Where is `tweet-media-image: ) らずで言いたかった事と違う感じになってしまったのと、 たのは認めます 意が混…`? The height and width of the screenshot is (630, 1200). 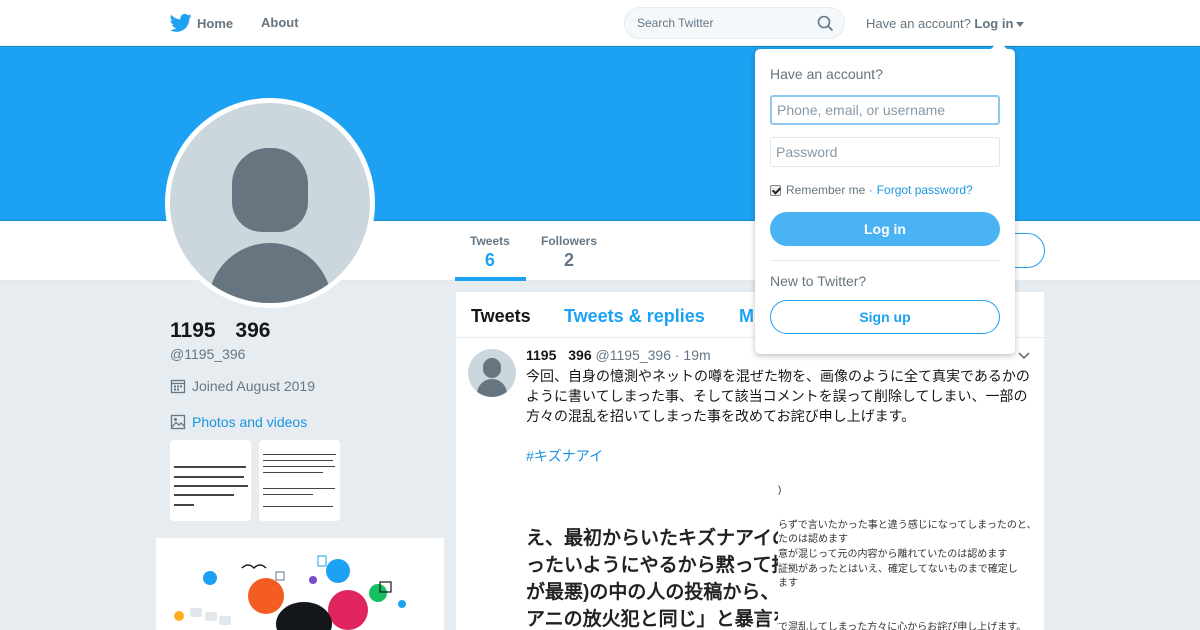 tweet-media-image: ) らずで言いたかった事と違う感じになってしまったのと、 たのは認めます 意が混… is located at coordinates (908, 555).